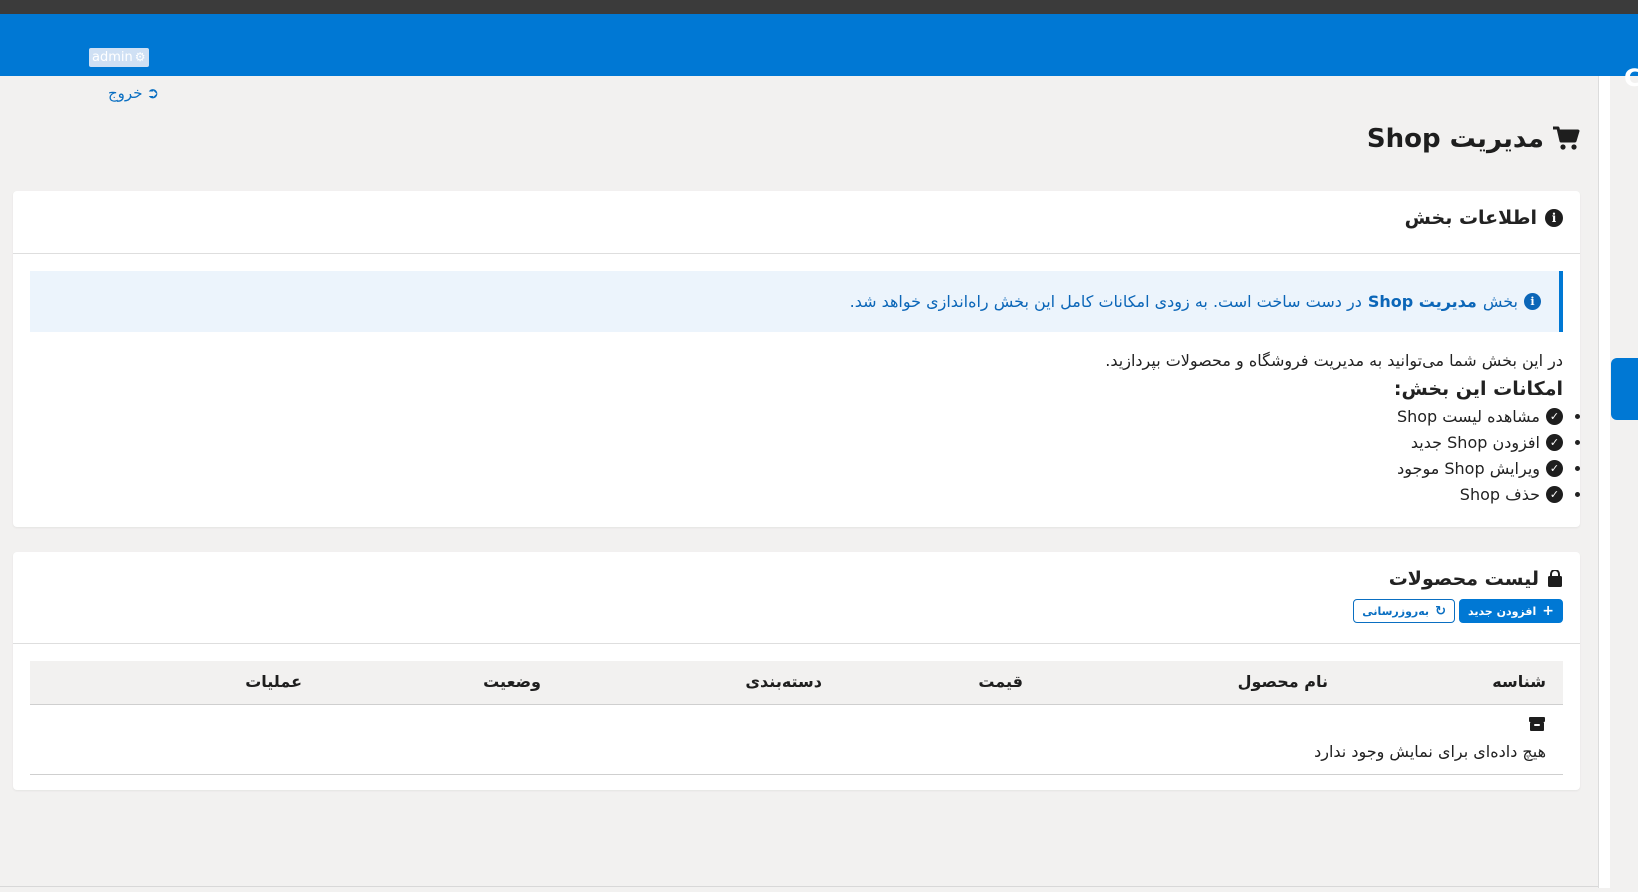  I want to click on card-actions: + افزودن جدید ↻ به‌روزرسانی, so click(1458, 611).